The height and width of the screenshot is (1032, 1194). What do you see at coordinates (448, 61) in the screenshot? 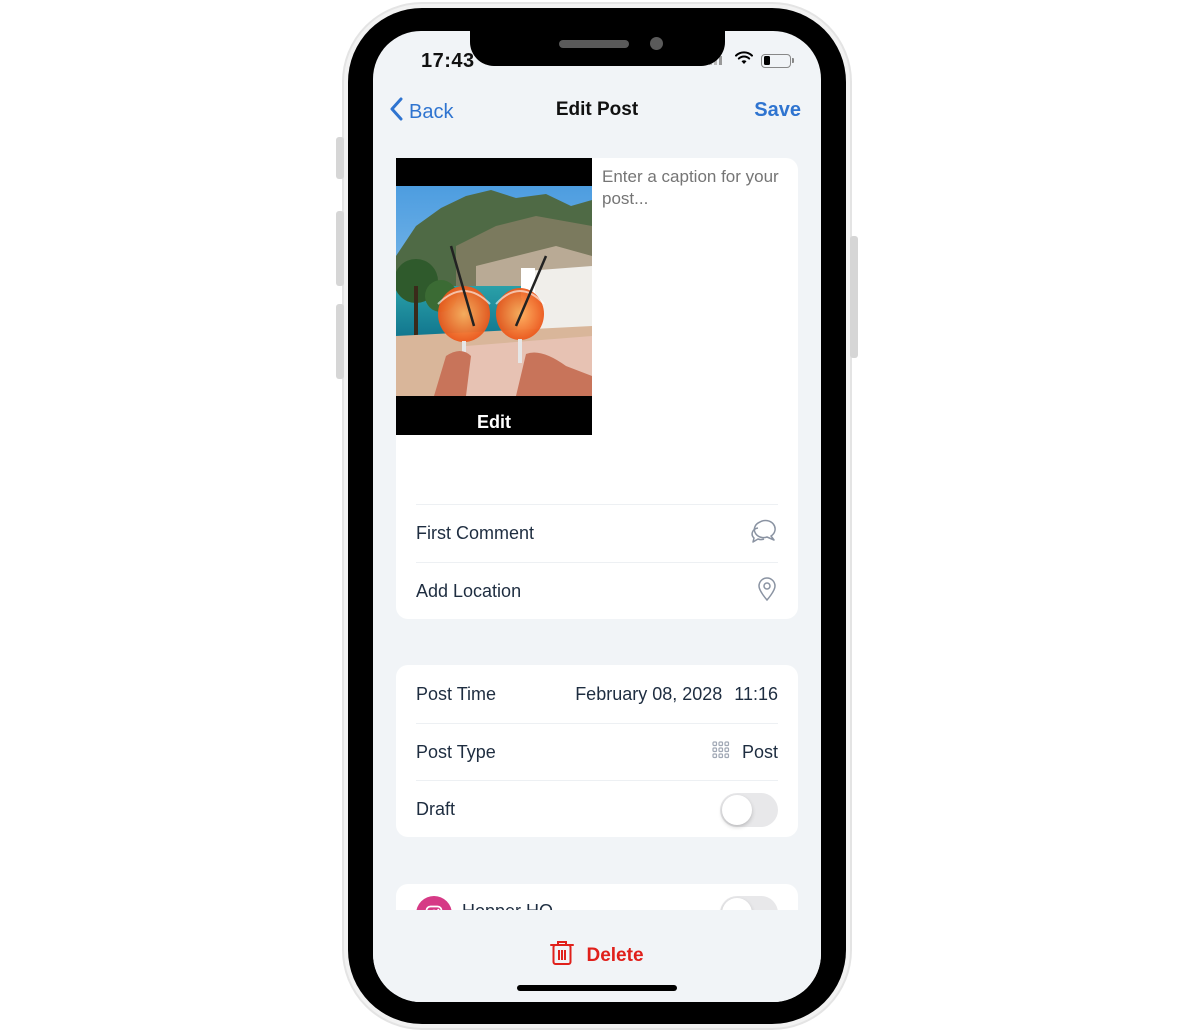
I see `status-time: 17:43` at bounding box center [448, 61].